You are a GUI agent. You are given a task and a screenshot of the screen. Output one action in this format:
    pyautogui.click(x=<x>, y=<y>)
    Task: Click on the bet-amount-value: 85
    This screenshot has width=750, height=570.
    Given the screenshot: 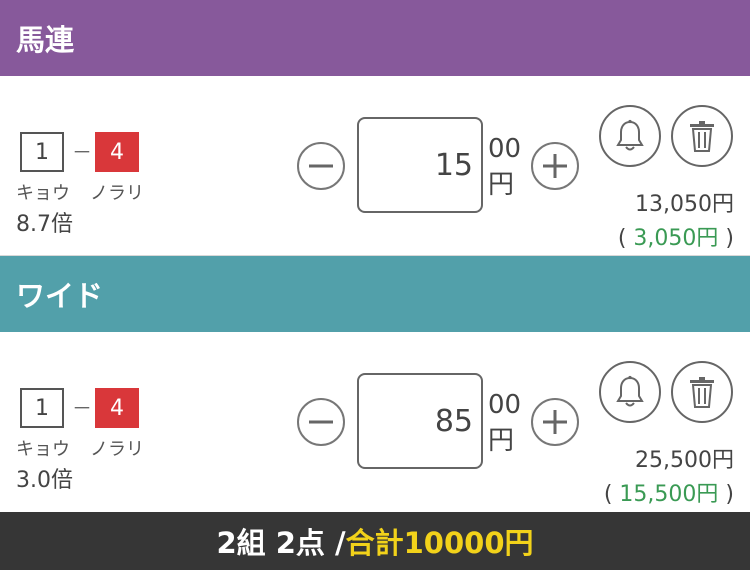 What is the action you would take?
    pyautogui.click(x=453, y=421)
    